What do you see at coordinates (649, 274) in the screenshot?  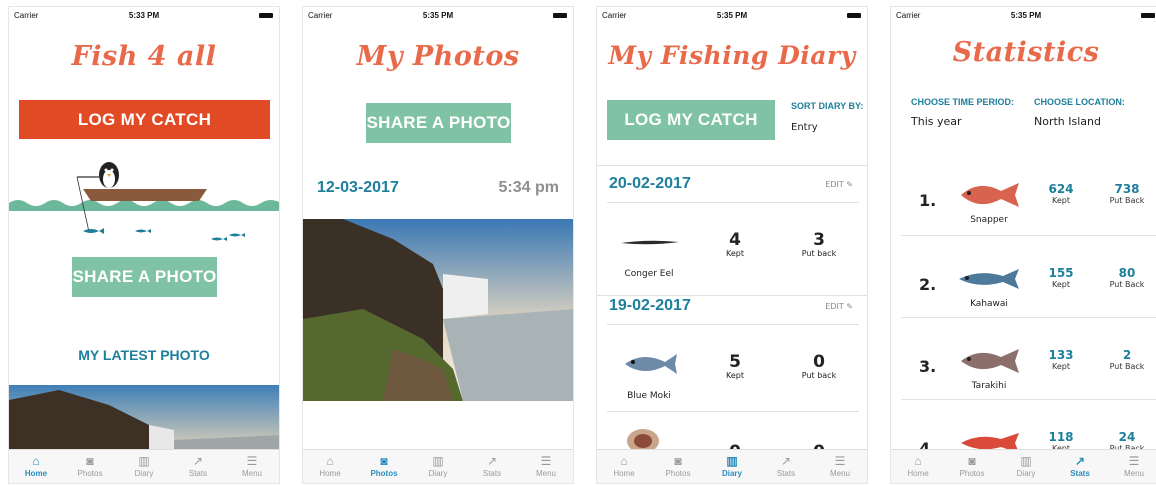 I see `fish-name: Conger Eel` at bounding box center [649, 274].